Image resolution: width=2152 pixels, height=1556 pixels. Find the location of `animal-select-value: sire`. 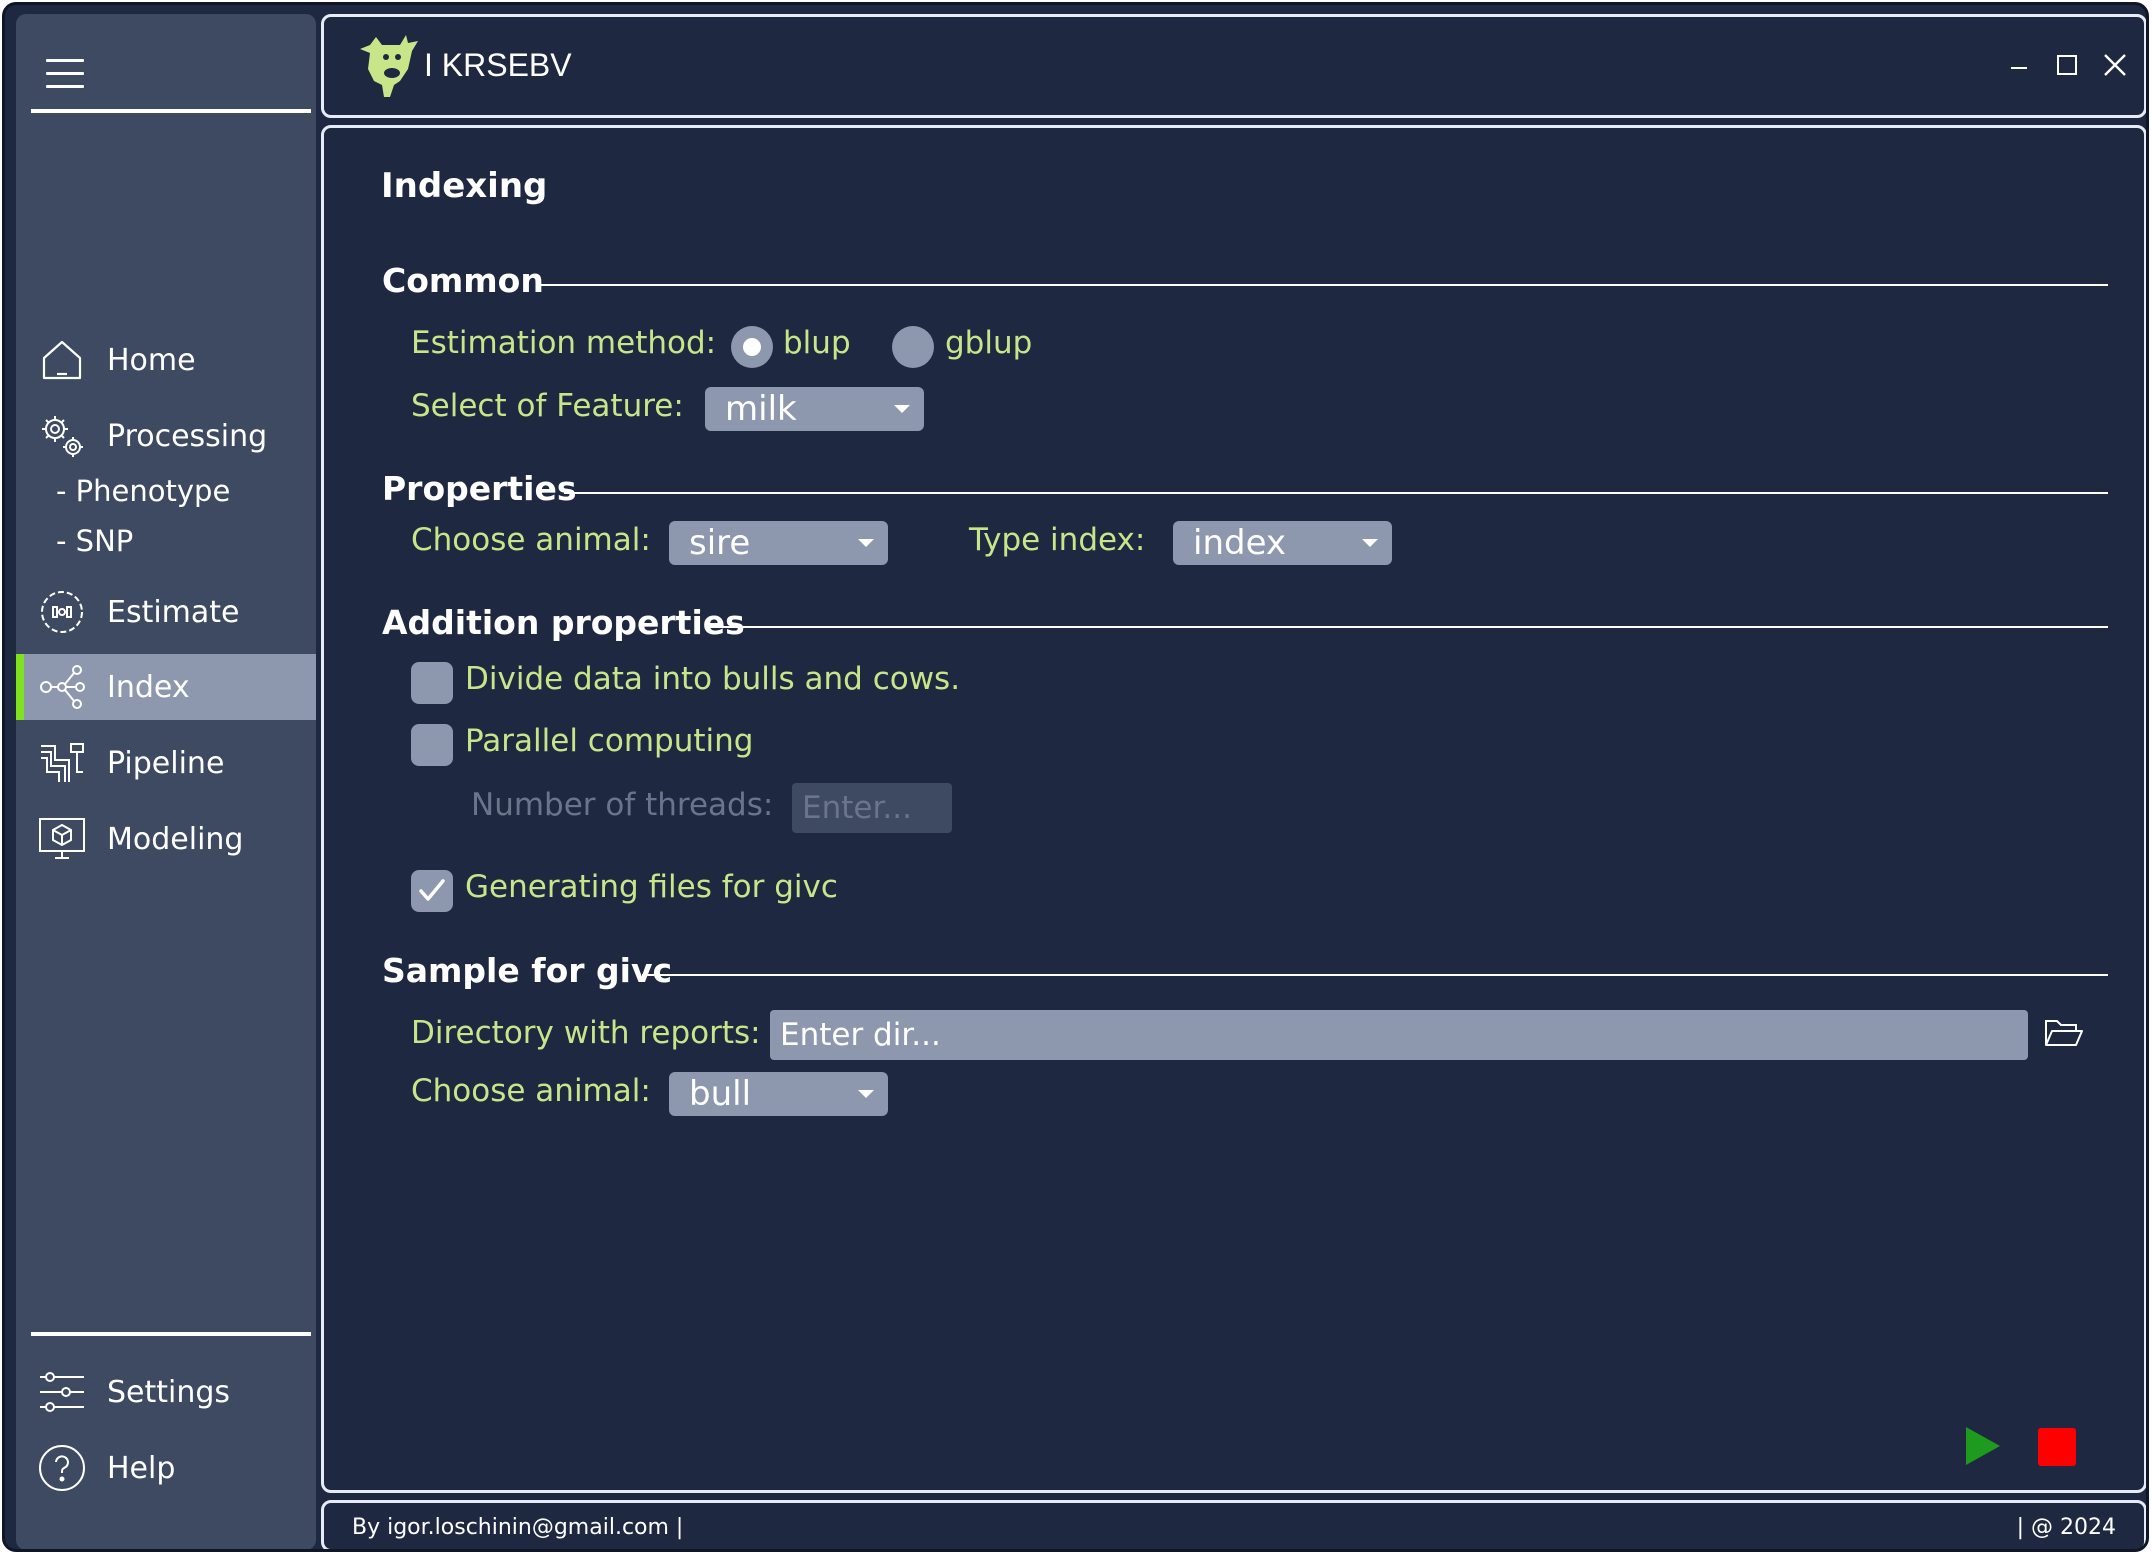

animal-select-value: sire is located at coordinates (720, 543).